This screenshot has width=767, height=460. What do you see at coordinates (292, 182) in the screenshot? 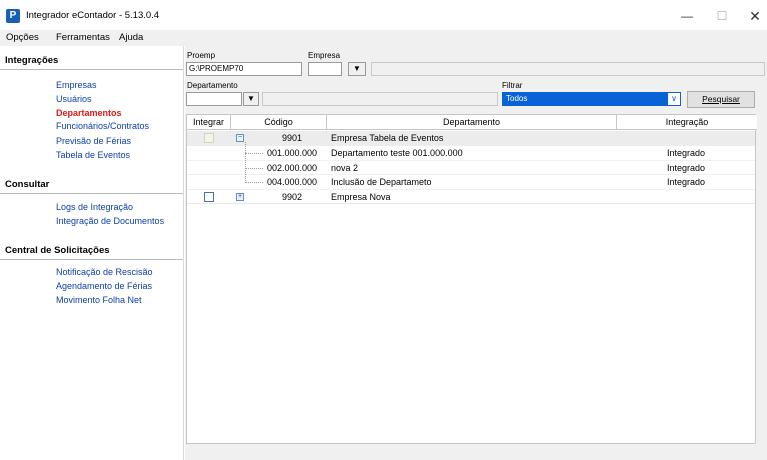
I see `codigo-cell: 004.000.000` at bounding box center [292, 182].